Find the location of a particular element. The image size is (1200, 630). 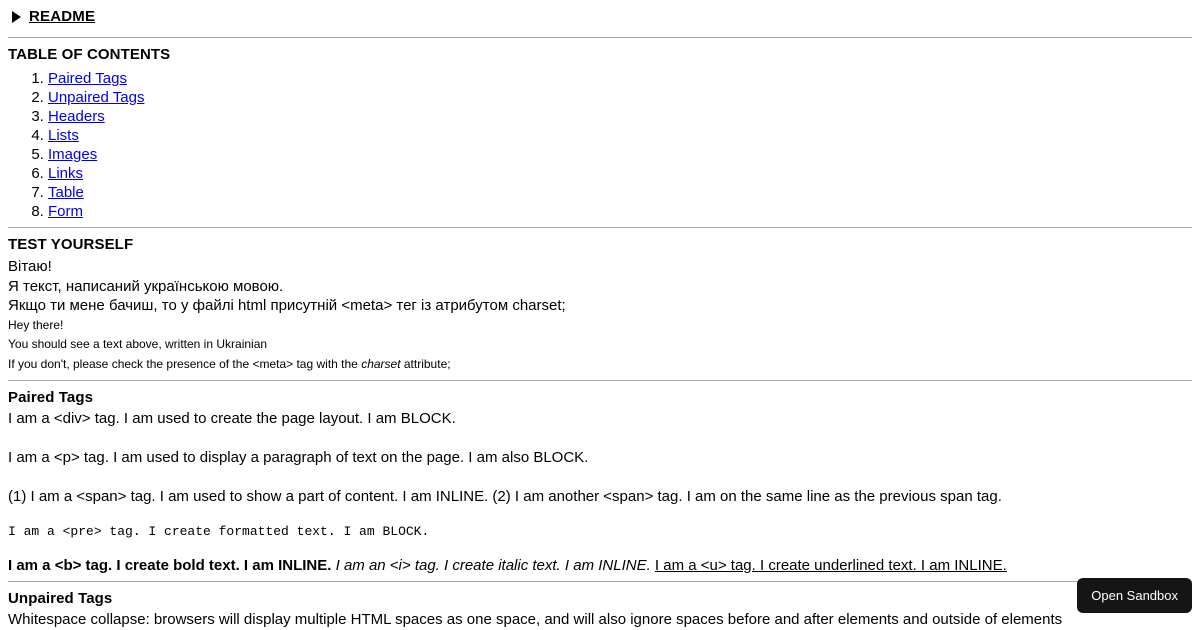

toc-link-images: Images is located at coordinates (72, 154).